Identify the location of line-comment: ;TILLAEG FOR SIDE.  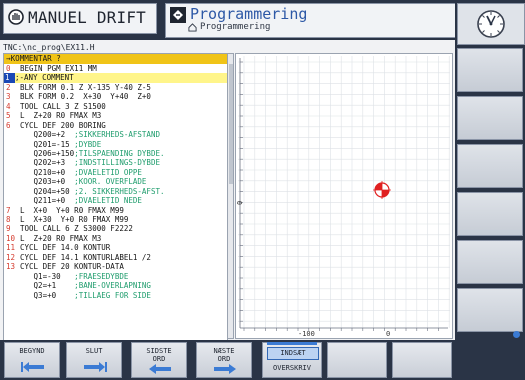
(103, 295).